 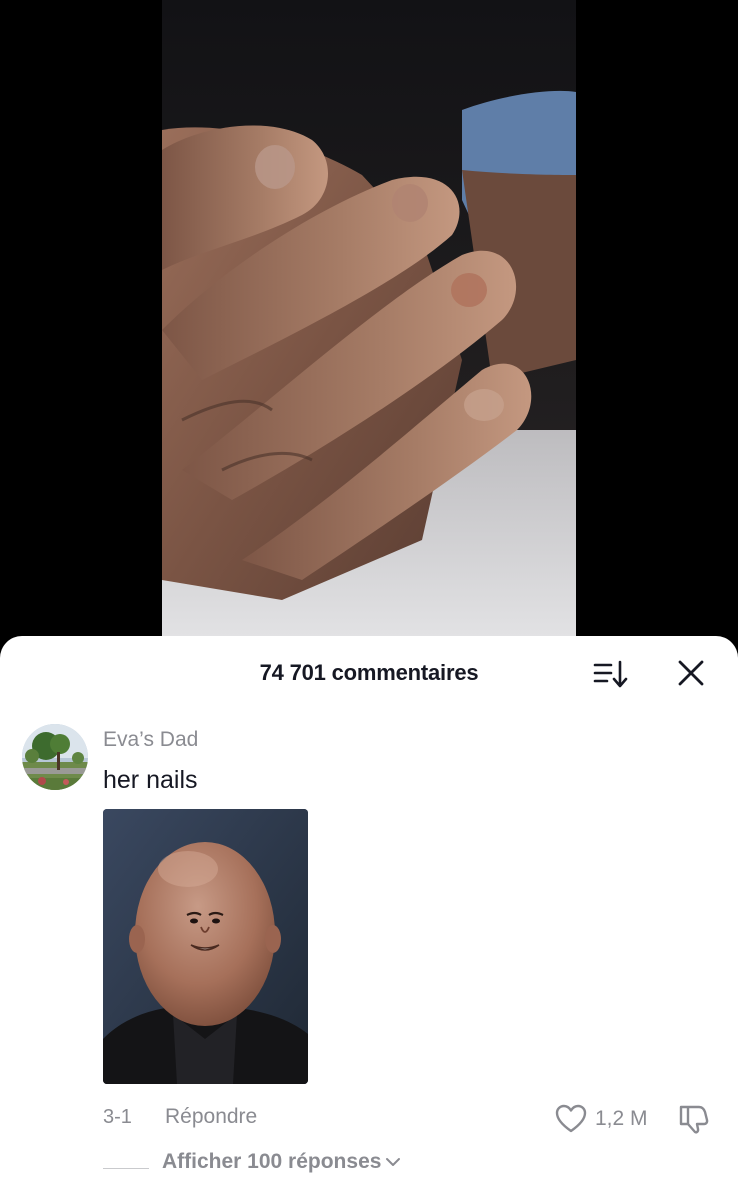 I want to click on comment-attached-image, so click(x=205, y=946).